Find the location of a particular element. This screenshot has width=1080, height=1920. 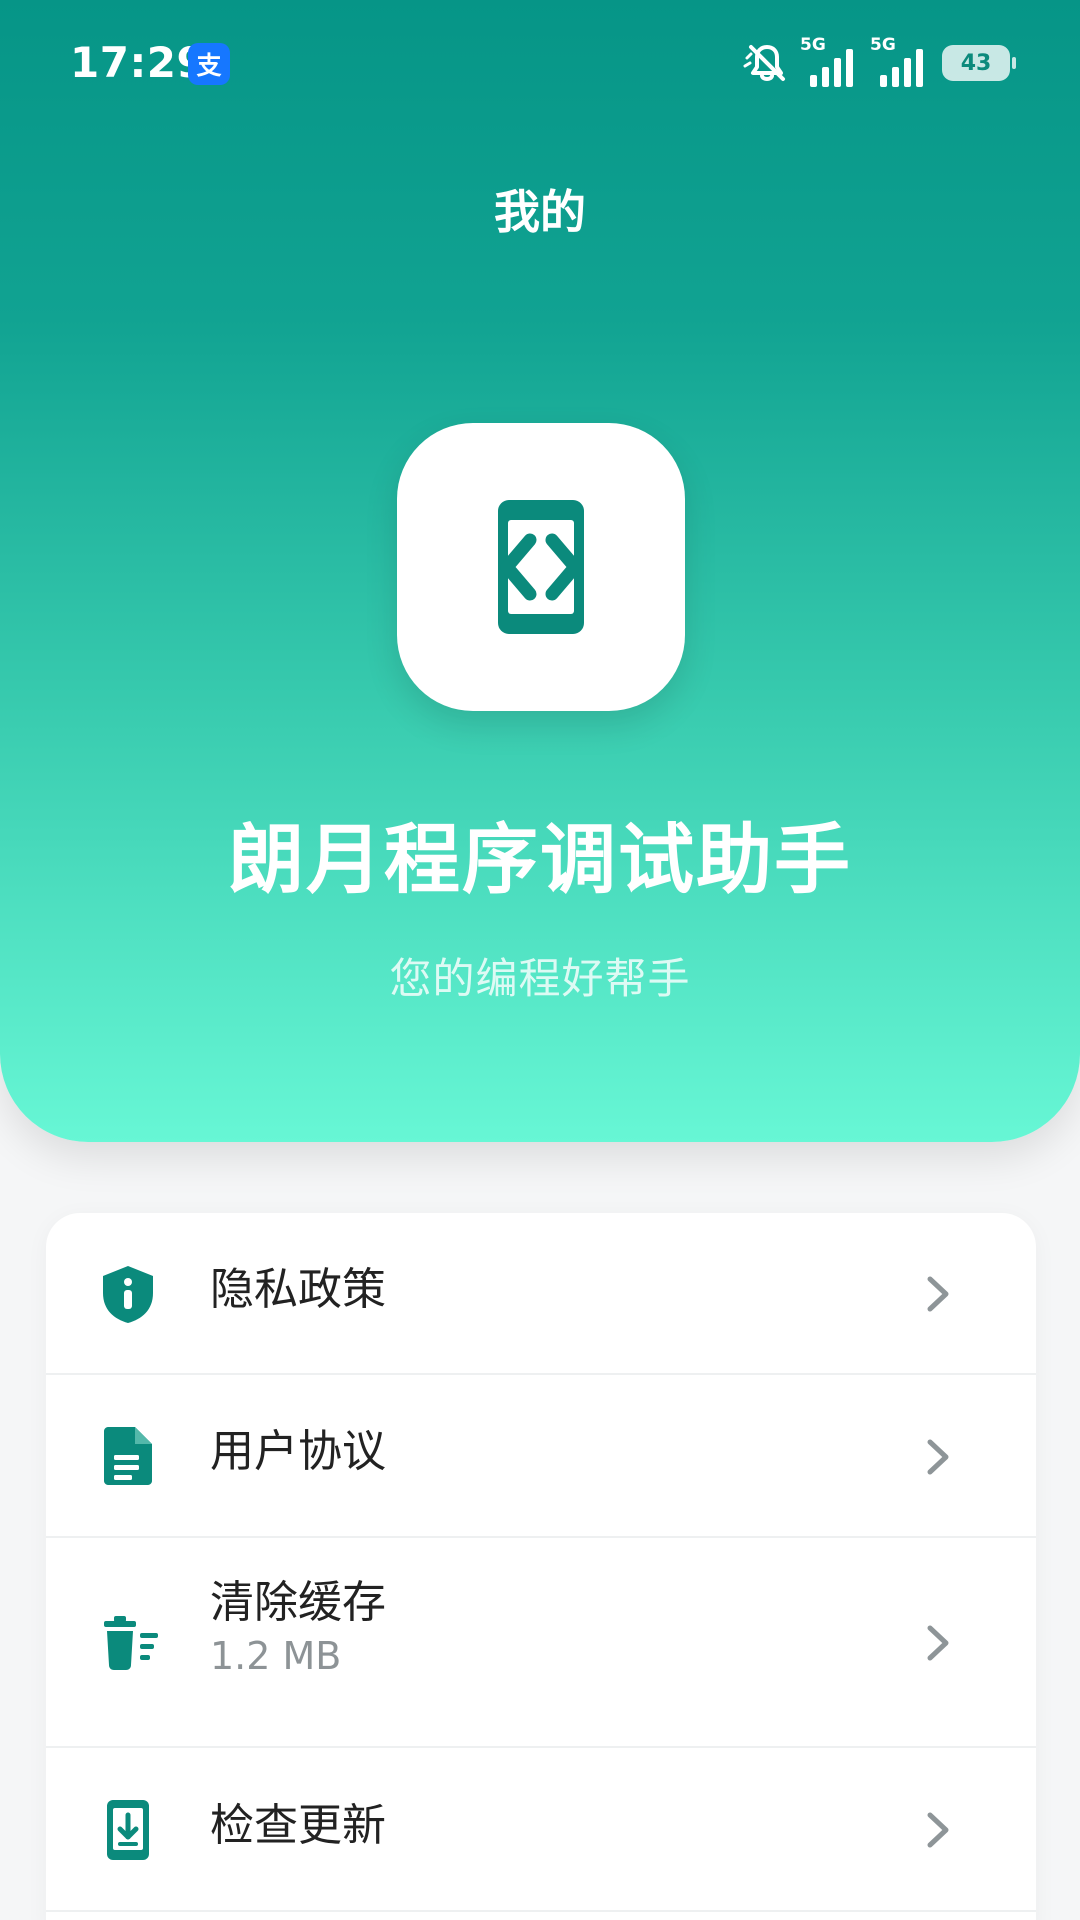

shield-info-icon is located at coordinates (128, 1294).